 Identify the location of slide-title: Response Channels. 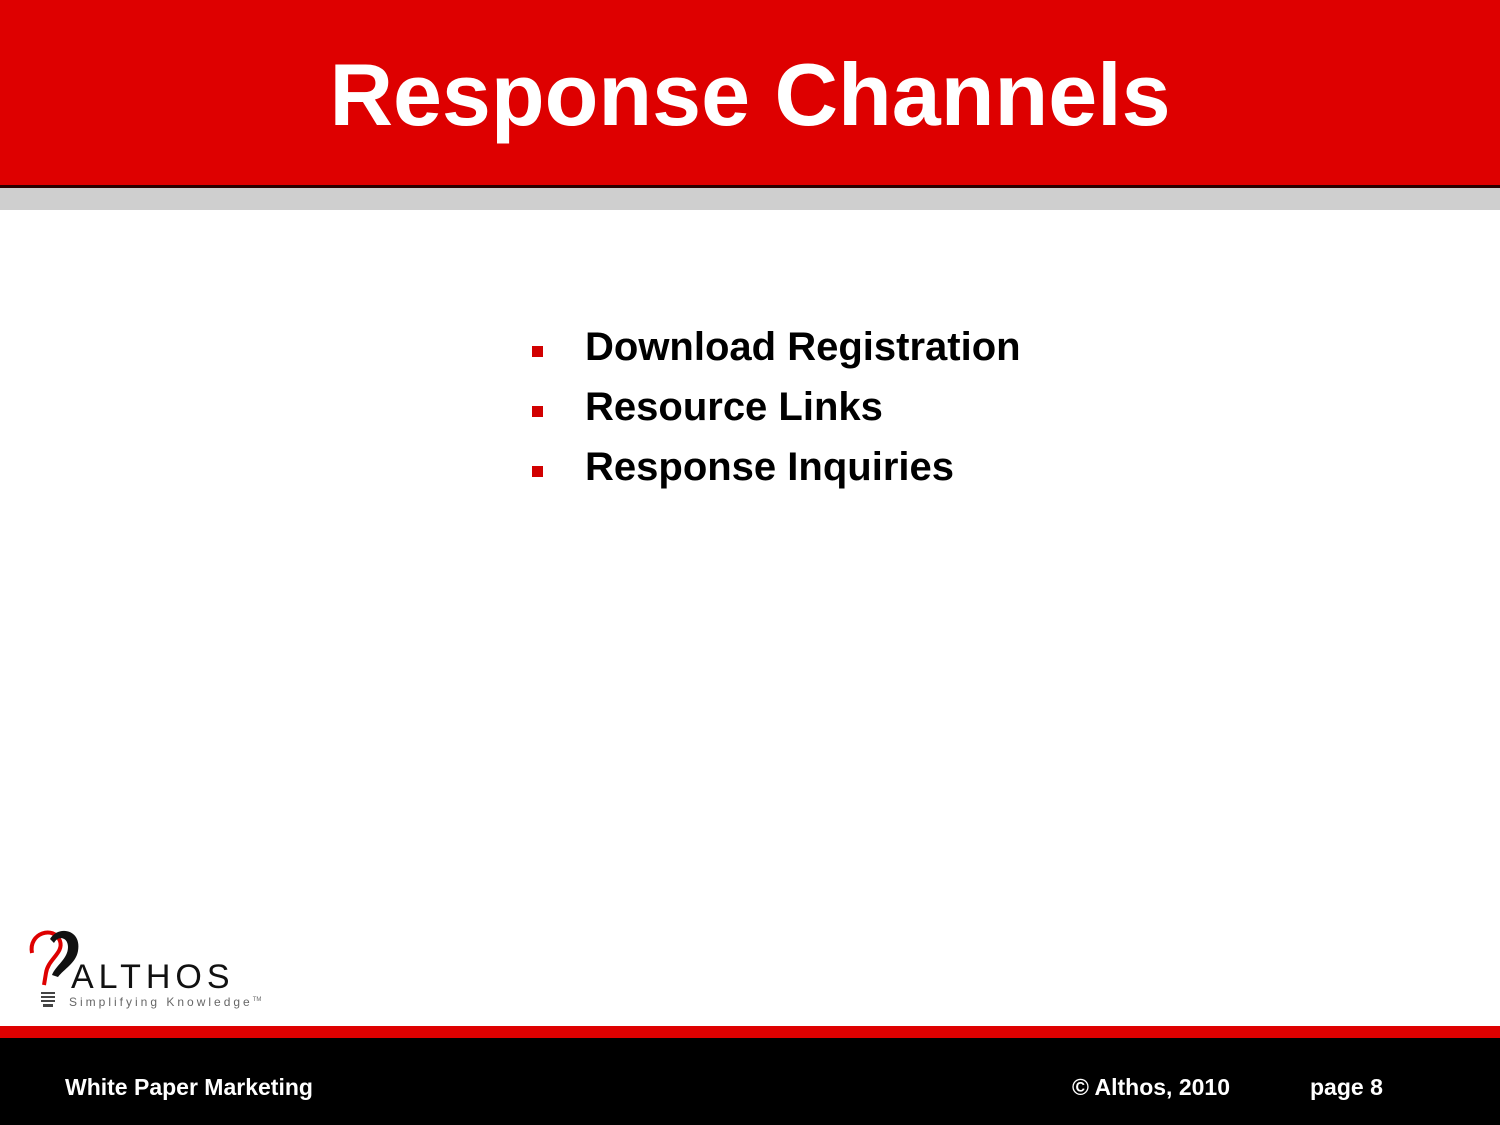
(750, 94).